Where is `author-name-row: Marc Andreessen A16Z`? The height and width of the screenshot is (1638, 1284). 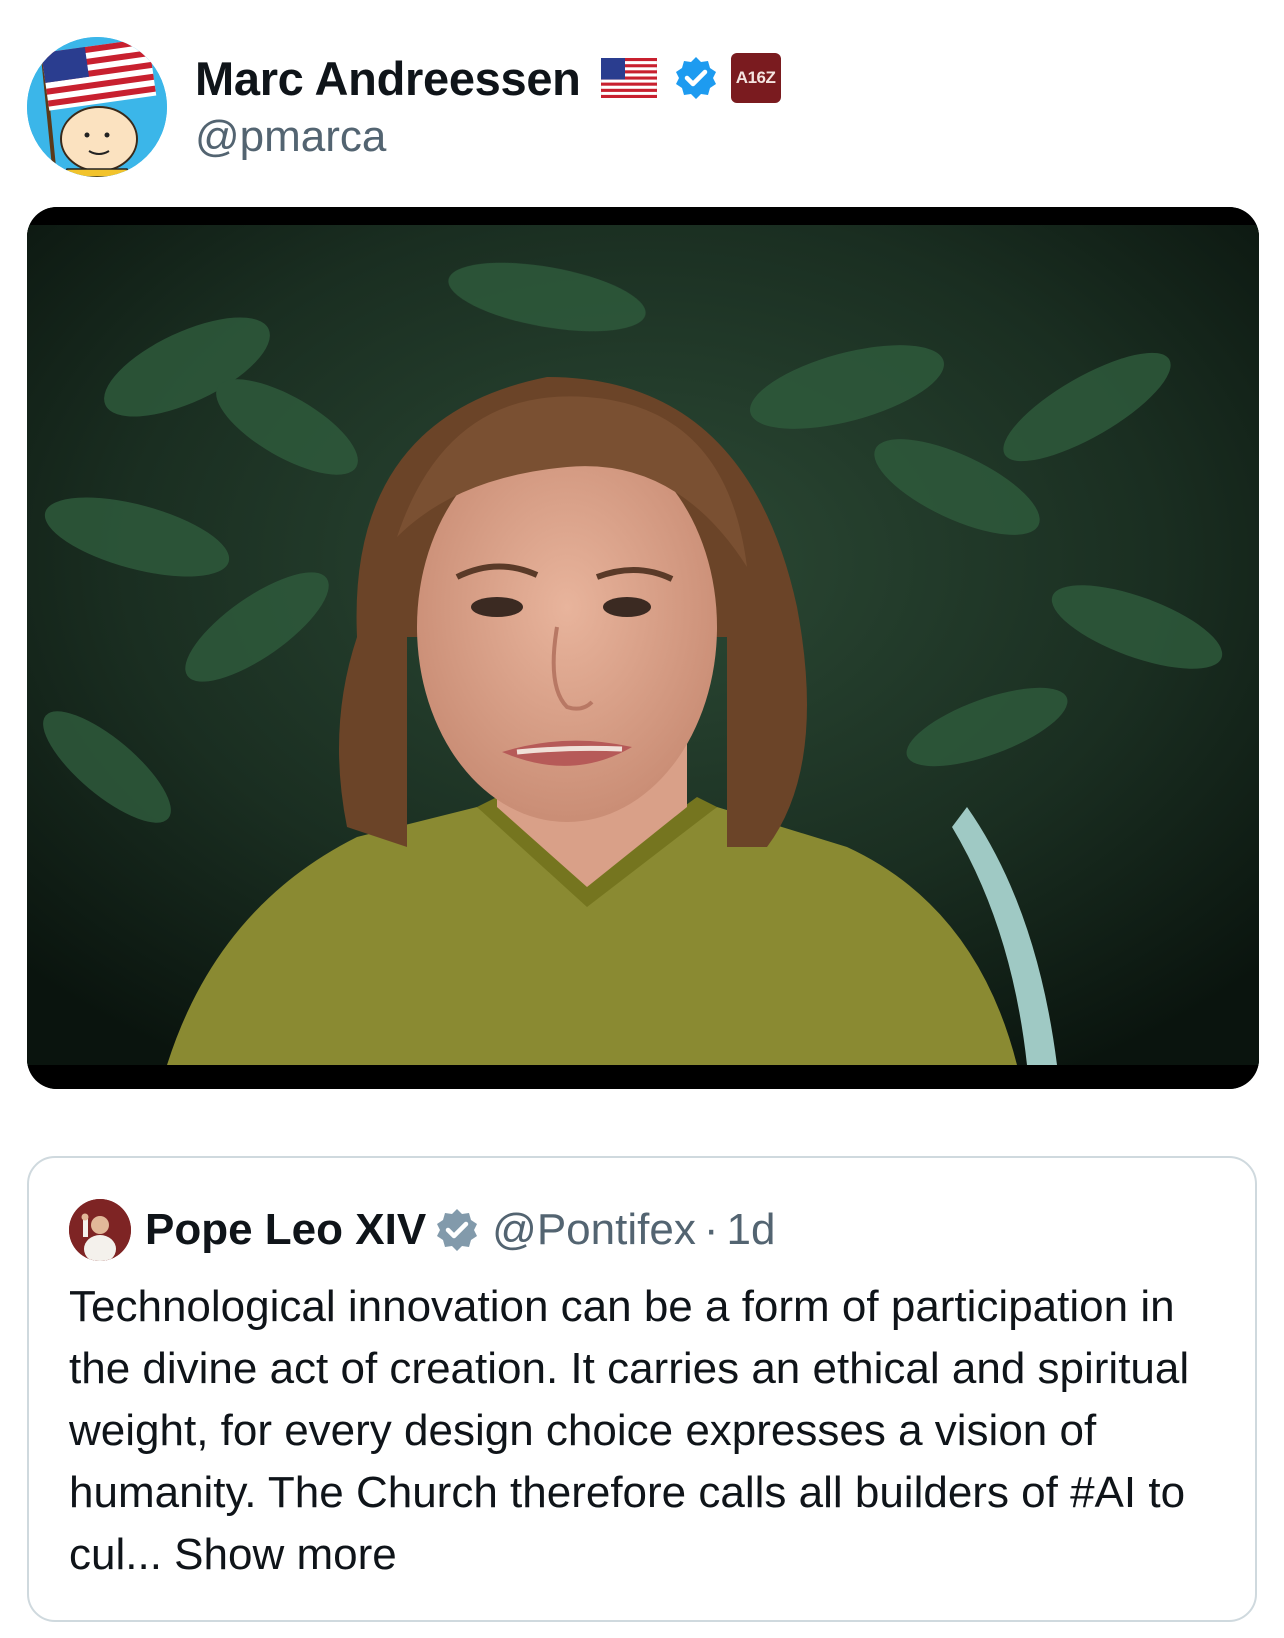 author-name-row: Marc Andreessen A16Z is located at coordinates (488, 78).